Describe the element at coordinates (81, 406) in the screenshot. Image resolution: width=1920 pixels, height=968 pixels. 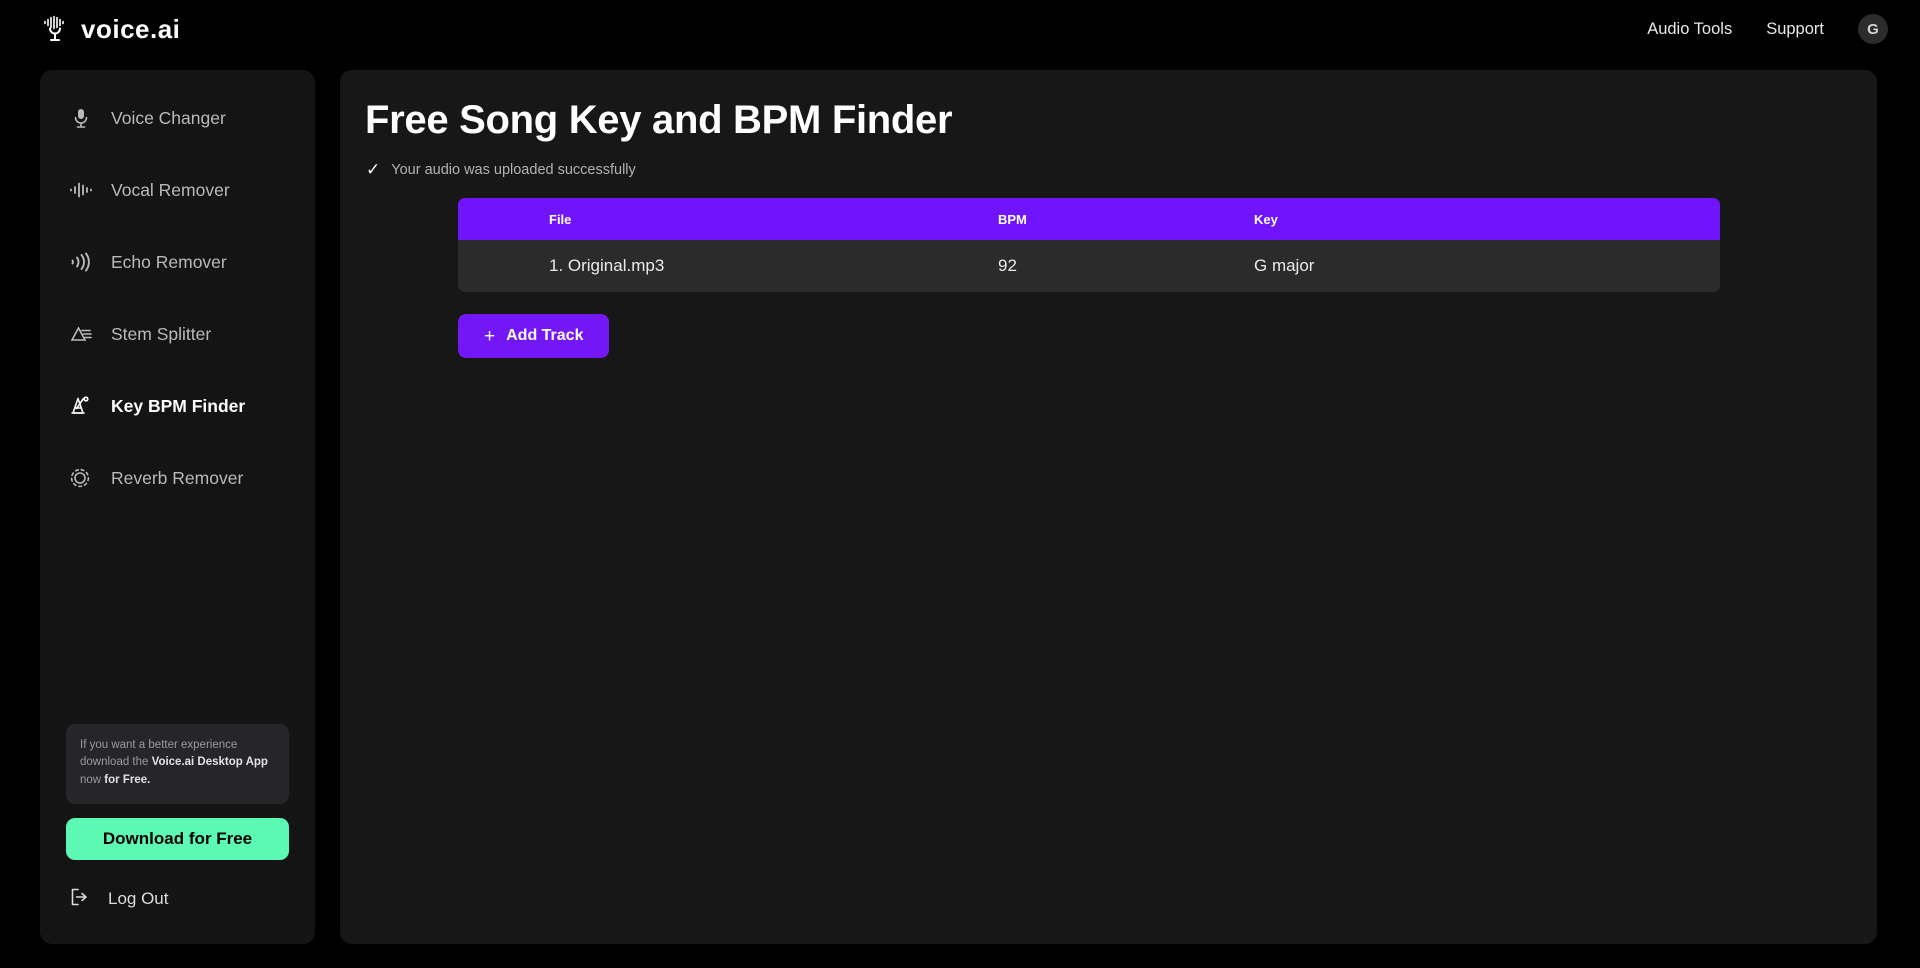
I see `metronome-icon` at that location.